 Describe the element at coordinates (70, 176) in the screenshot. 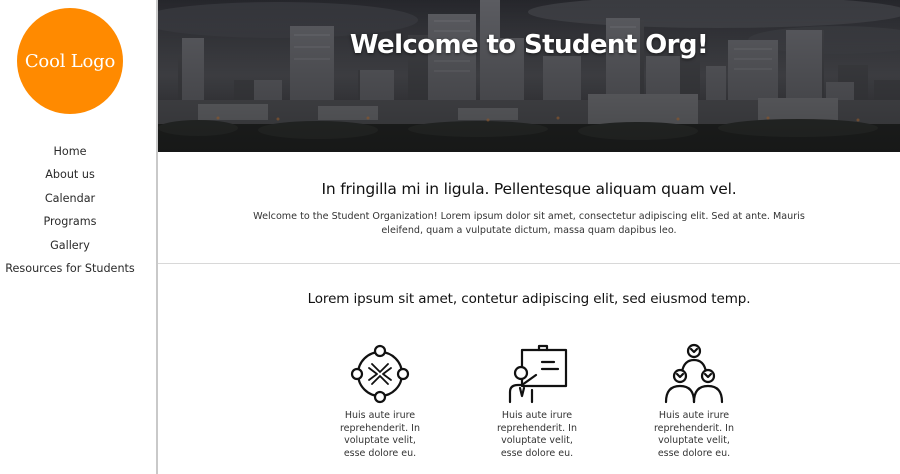

I see `nav-item-about-us: About us` at that location.